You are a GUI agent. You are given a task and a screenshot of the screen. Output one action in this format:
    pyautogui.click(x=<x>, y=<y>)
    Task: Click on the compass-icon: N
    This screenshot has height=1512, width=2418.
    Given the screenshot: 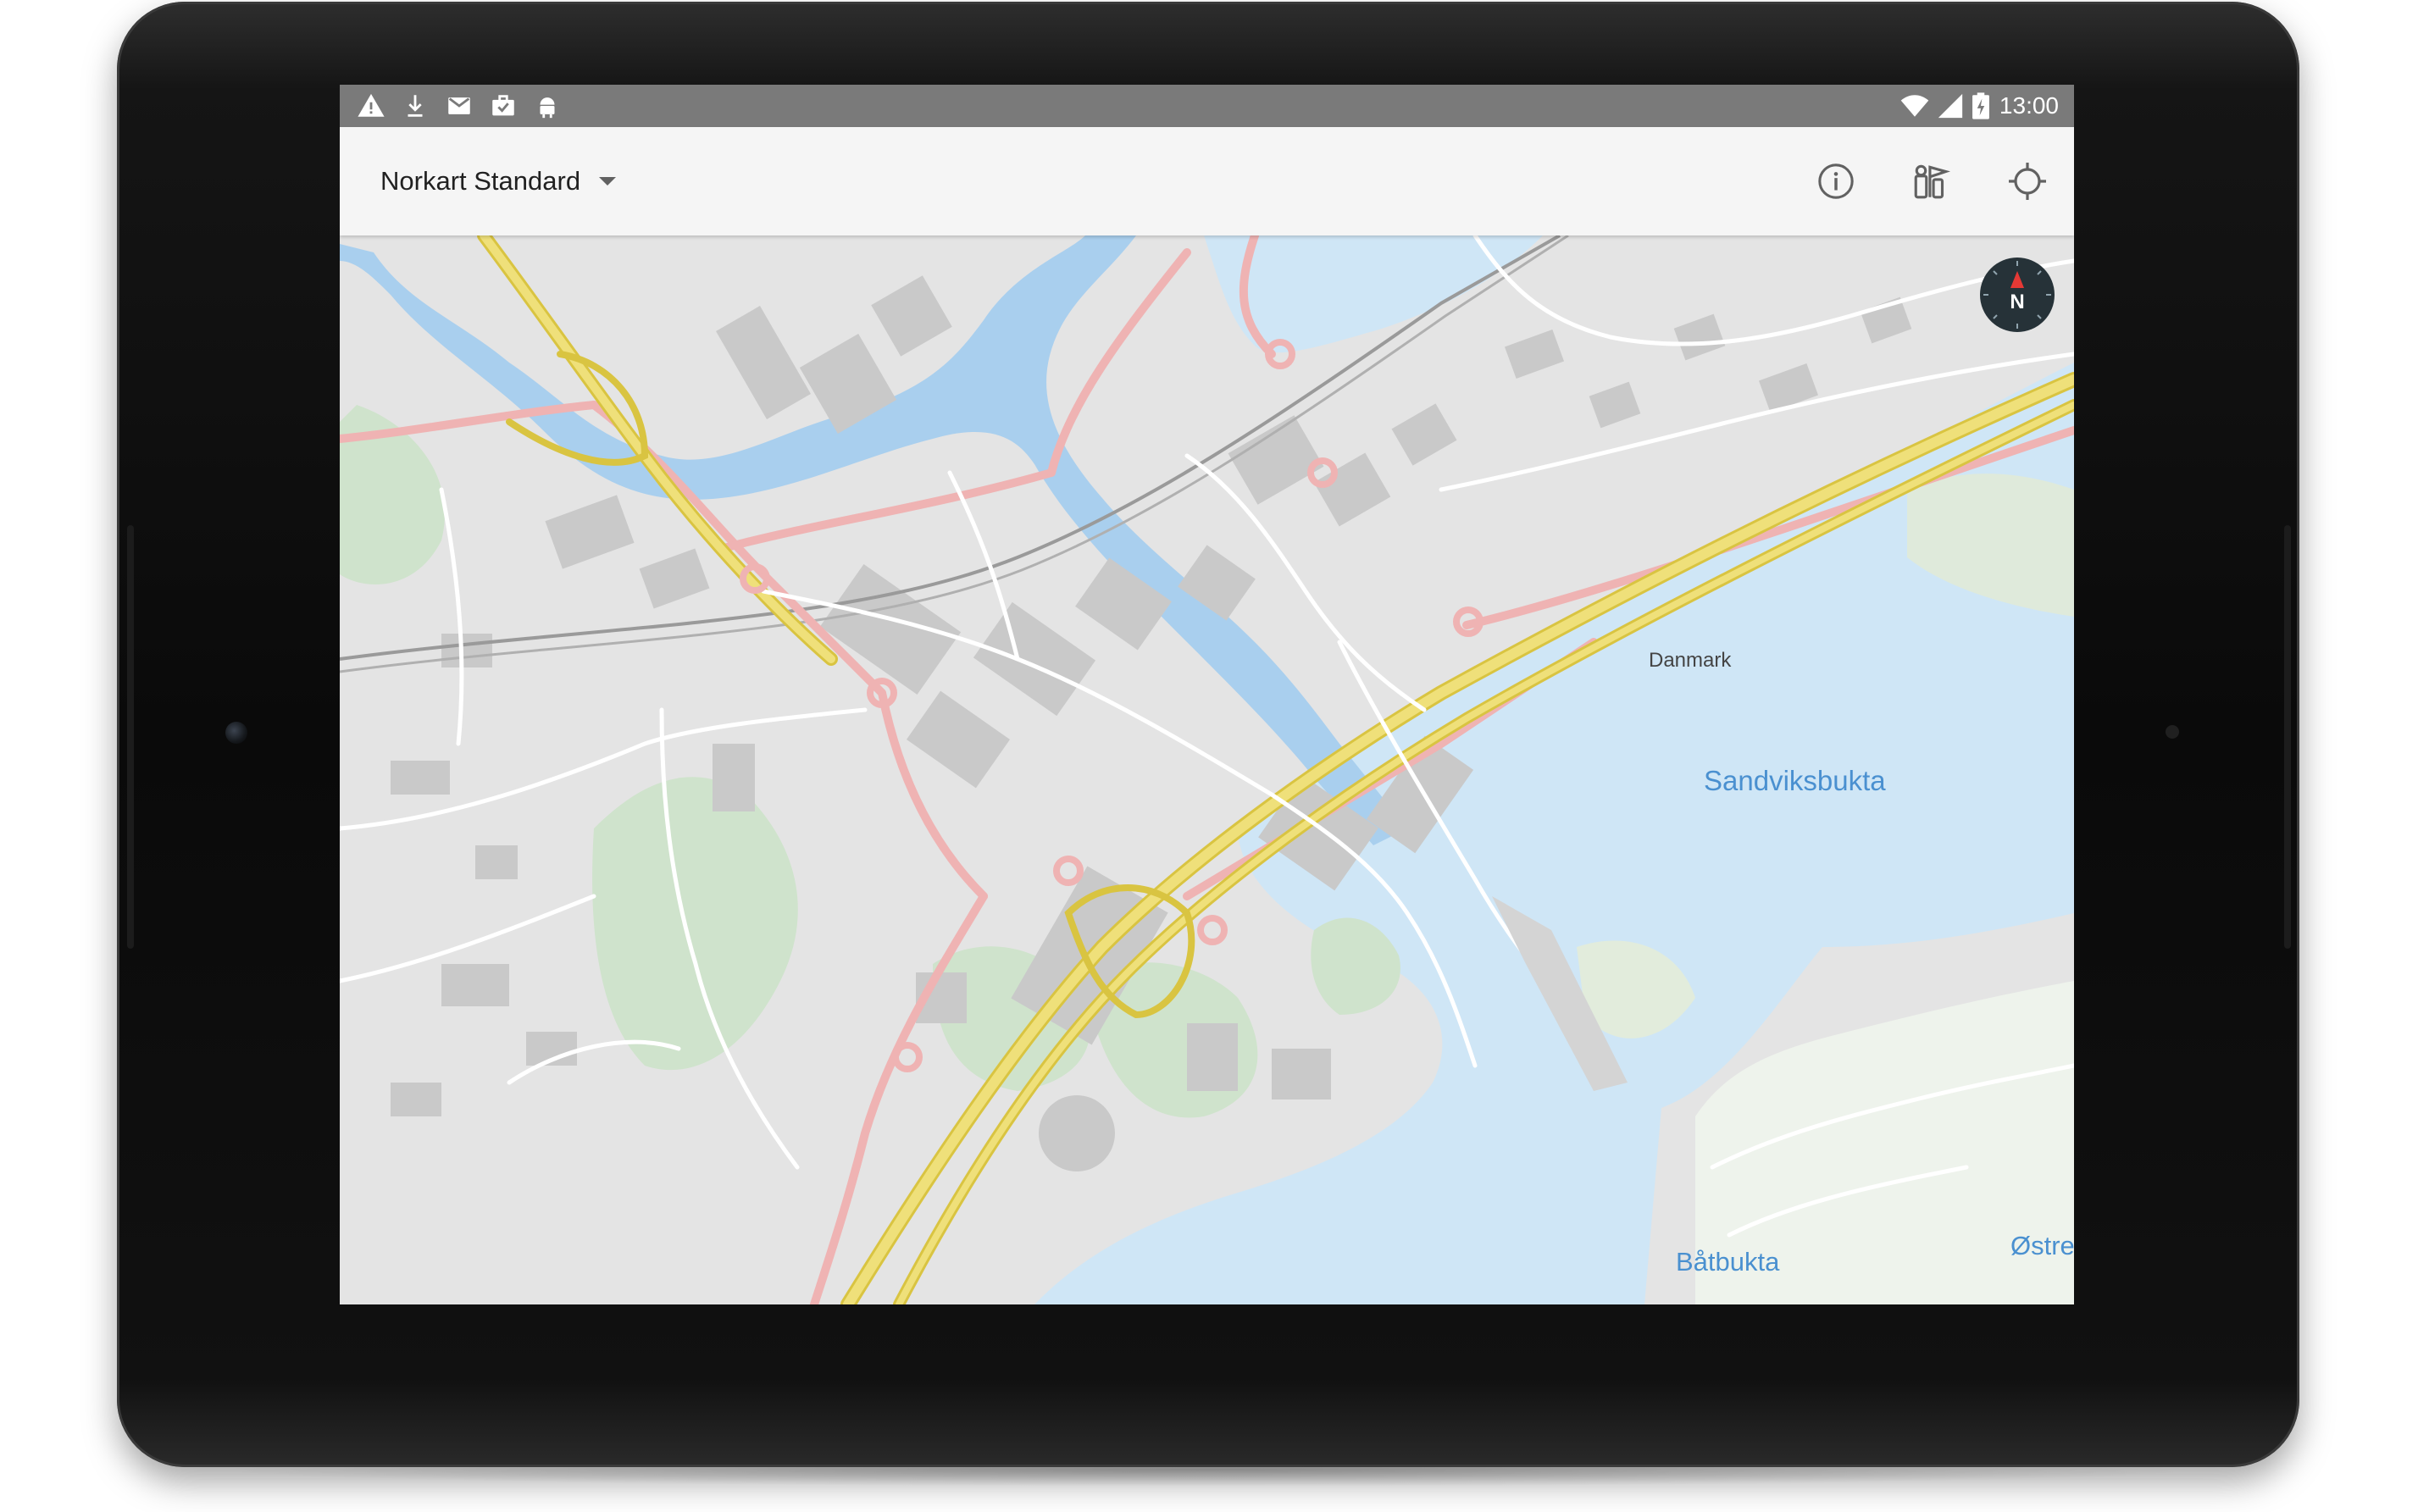 What is the action you would take?
    pyautogui.click(x=2017, y=295)
    